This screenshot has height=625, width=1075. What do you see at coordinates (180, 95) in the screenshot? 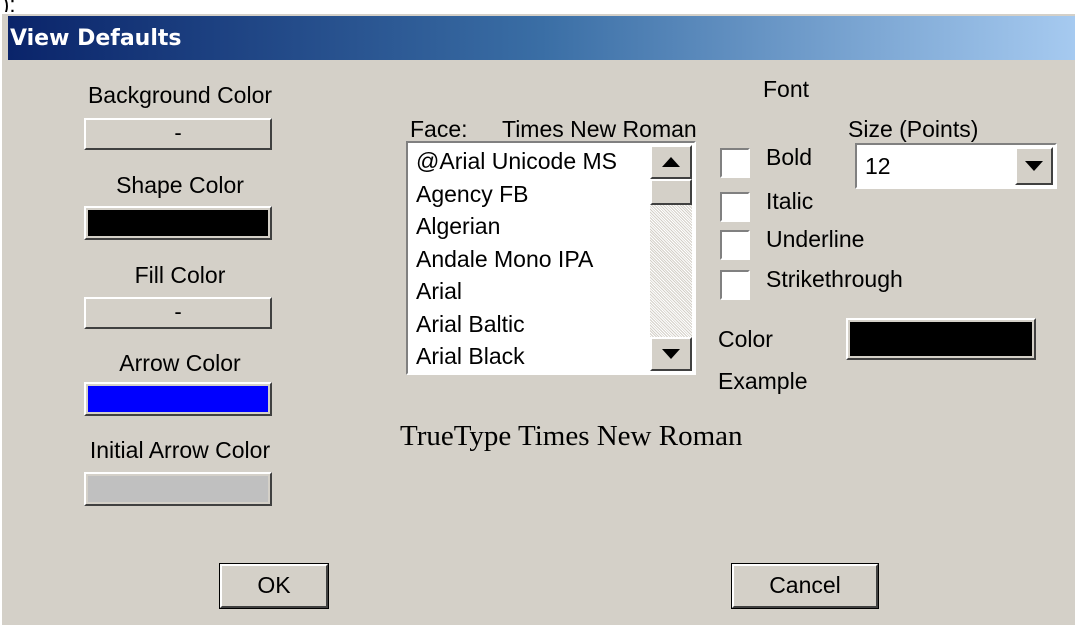
I see `background-color-label: Background Color` at bounding box center [180, 95].